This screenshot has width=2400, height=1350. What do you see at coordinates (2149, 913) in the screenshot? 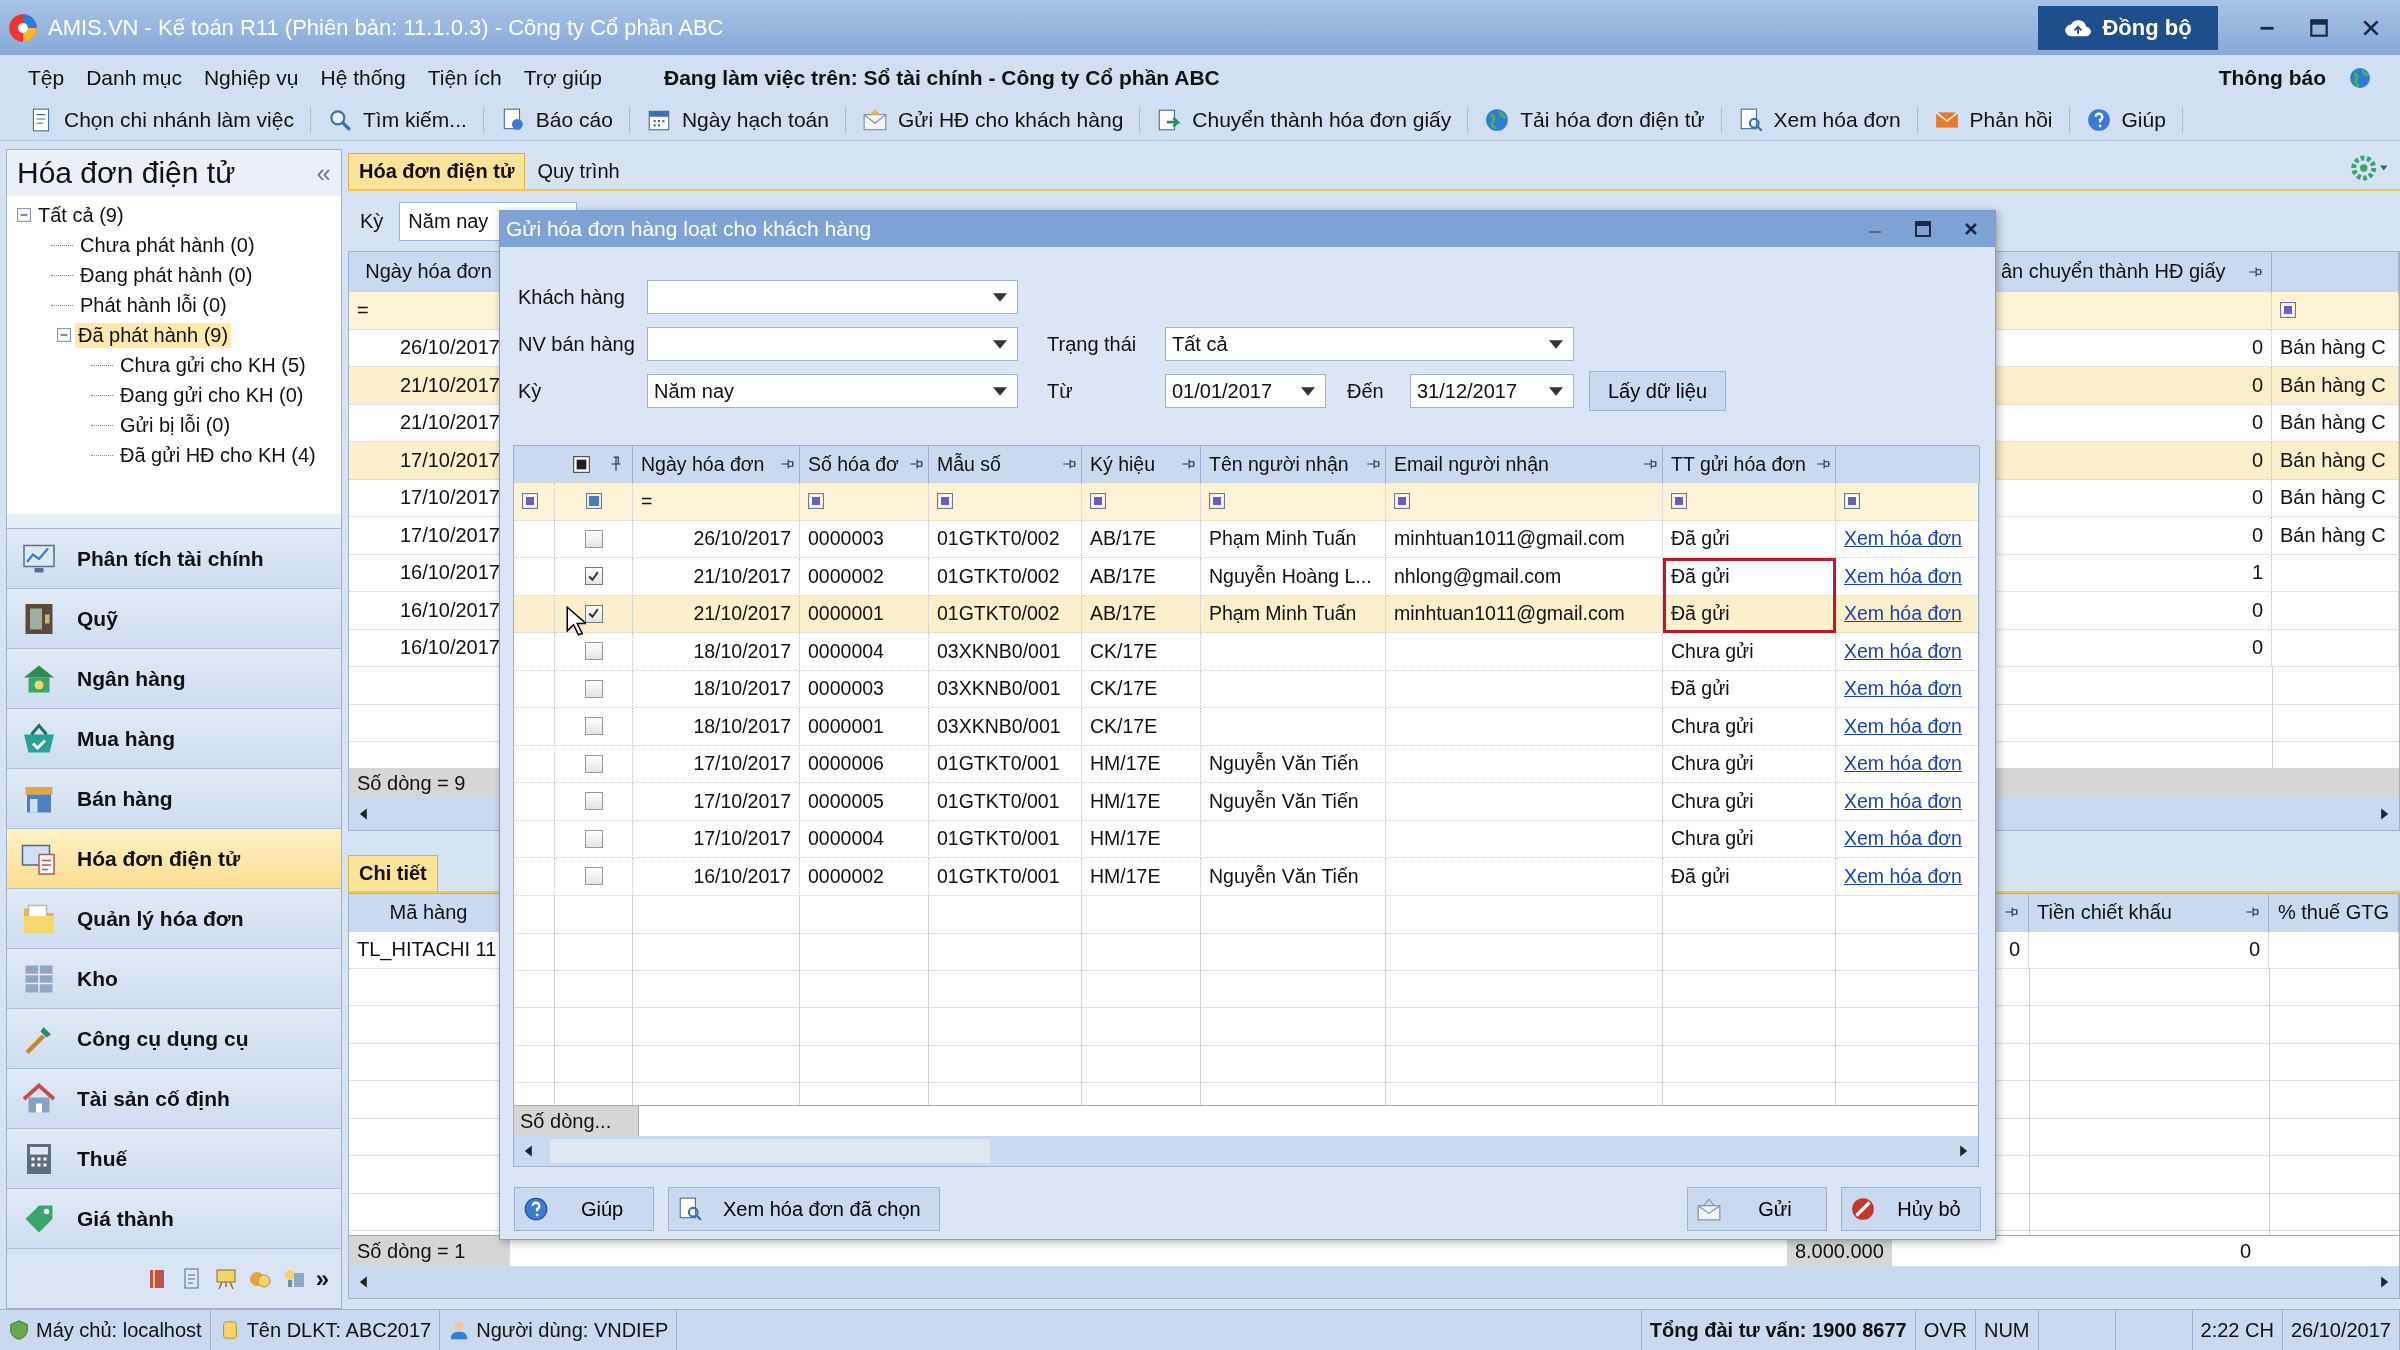
I see `column-header: Tiền chiết khấu` at bounding box center [2149, 913].